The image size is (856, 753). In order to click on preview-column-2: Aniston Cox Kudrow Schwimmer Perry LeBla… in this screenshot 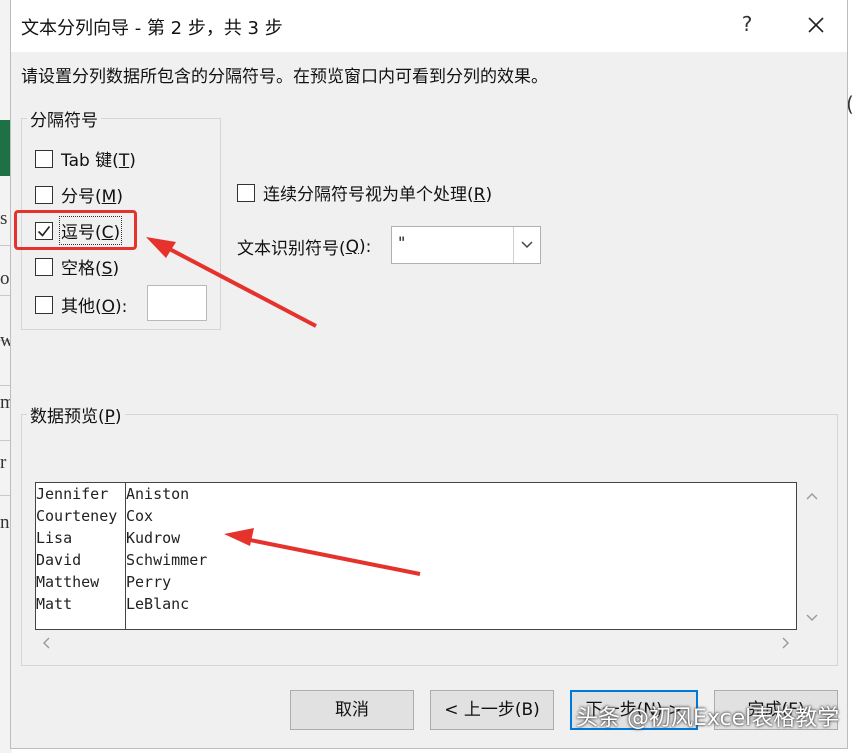, I will do `click(167, 556)`.